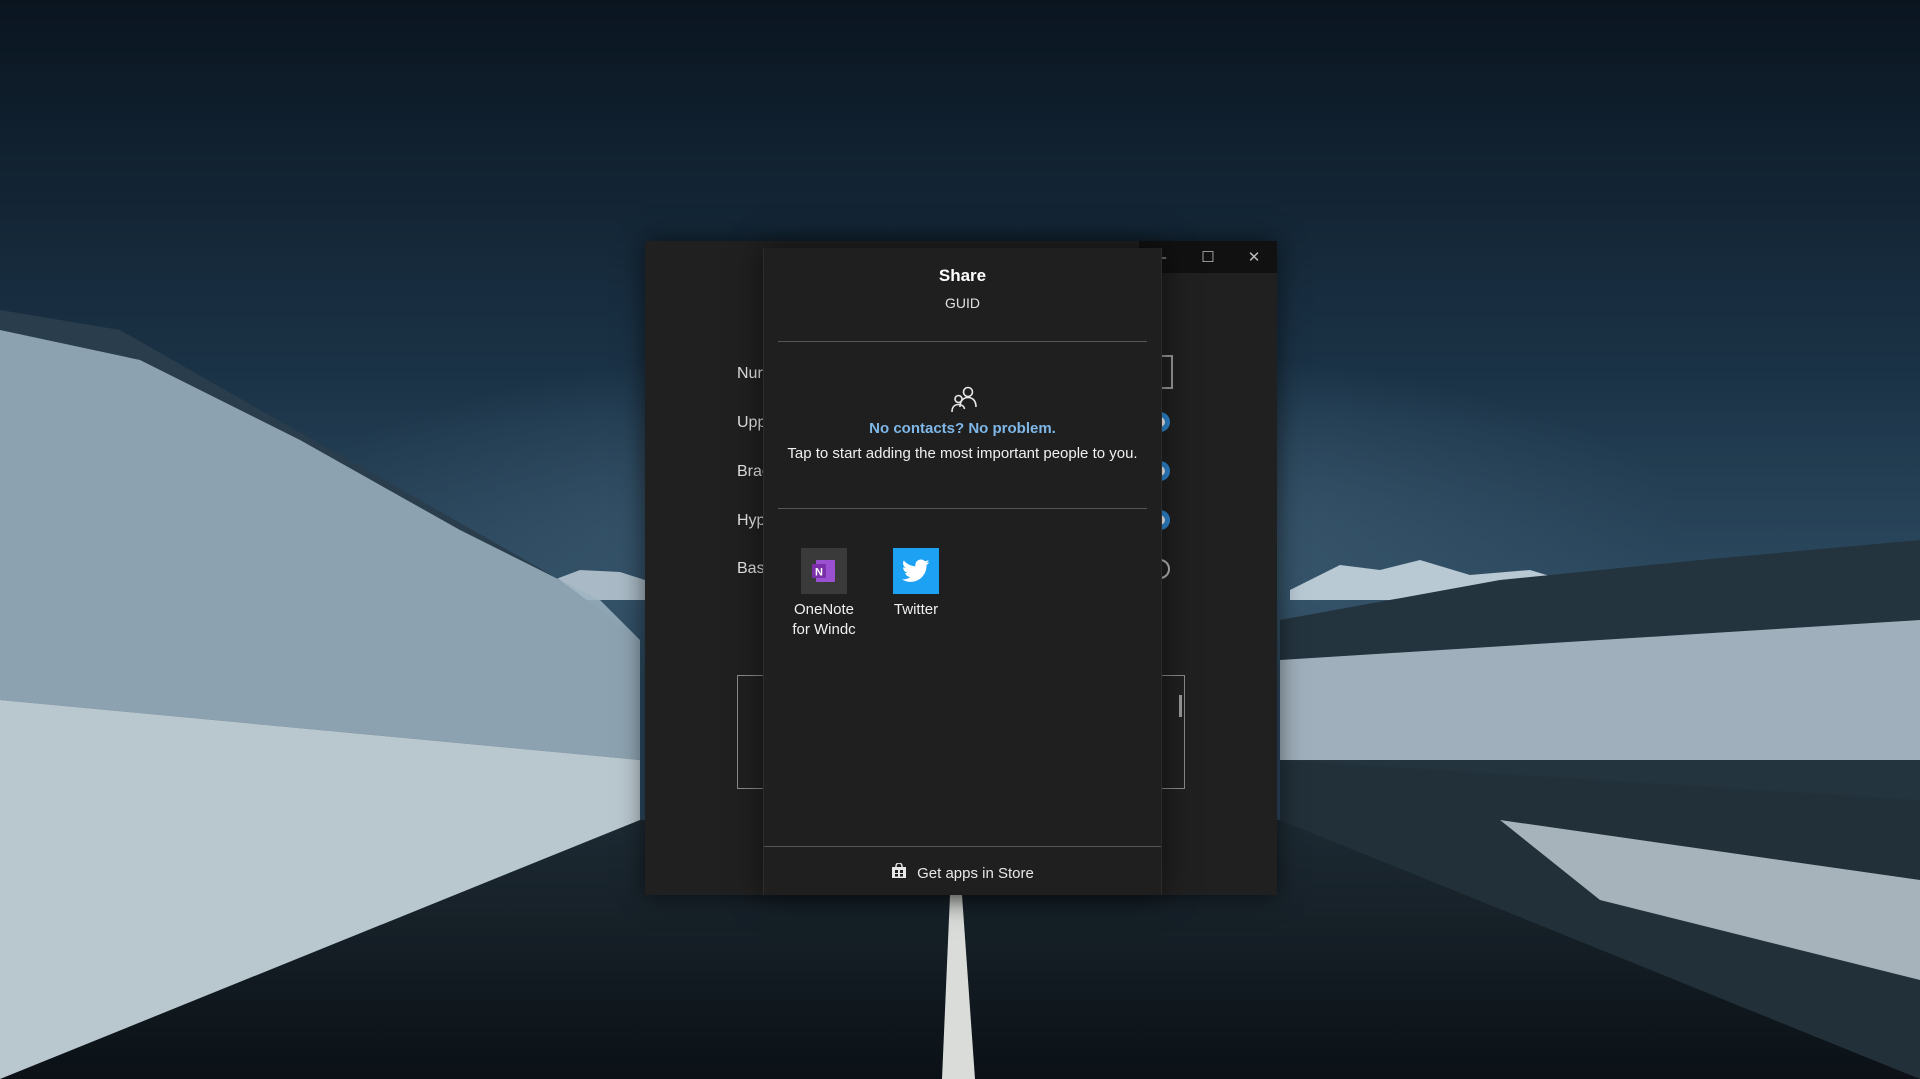 The image size is (1920, 1079). What do you see at coordinates (962, 341) in the screenshot?
I see `divider-top` at bounding box center [962, 341].